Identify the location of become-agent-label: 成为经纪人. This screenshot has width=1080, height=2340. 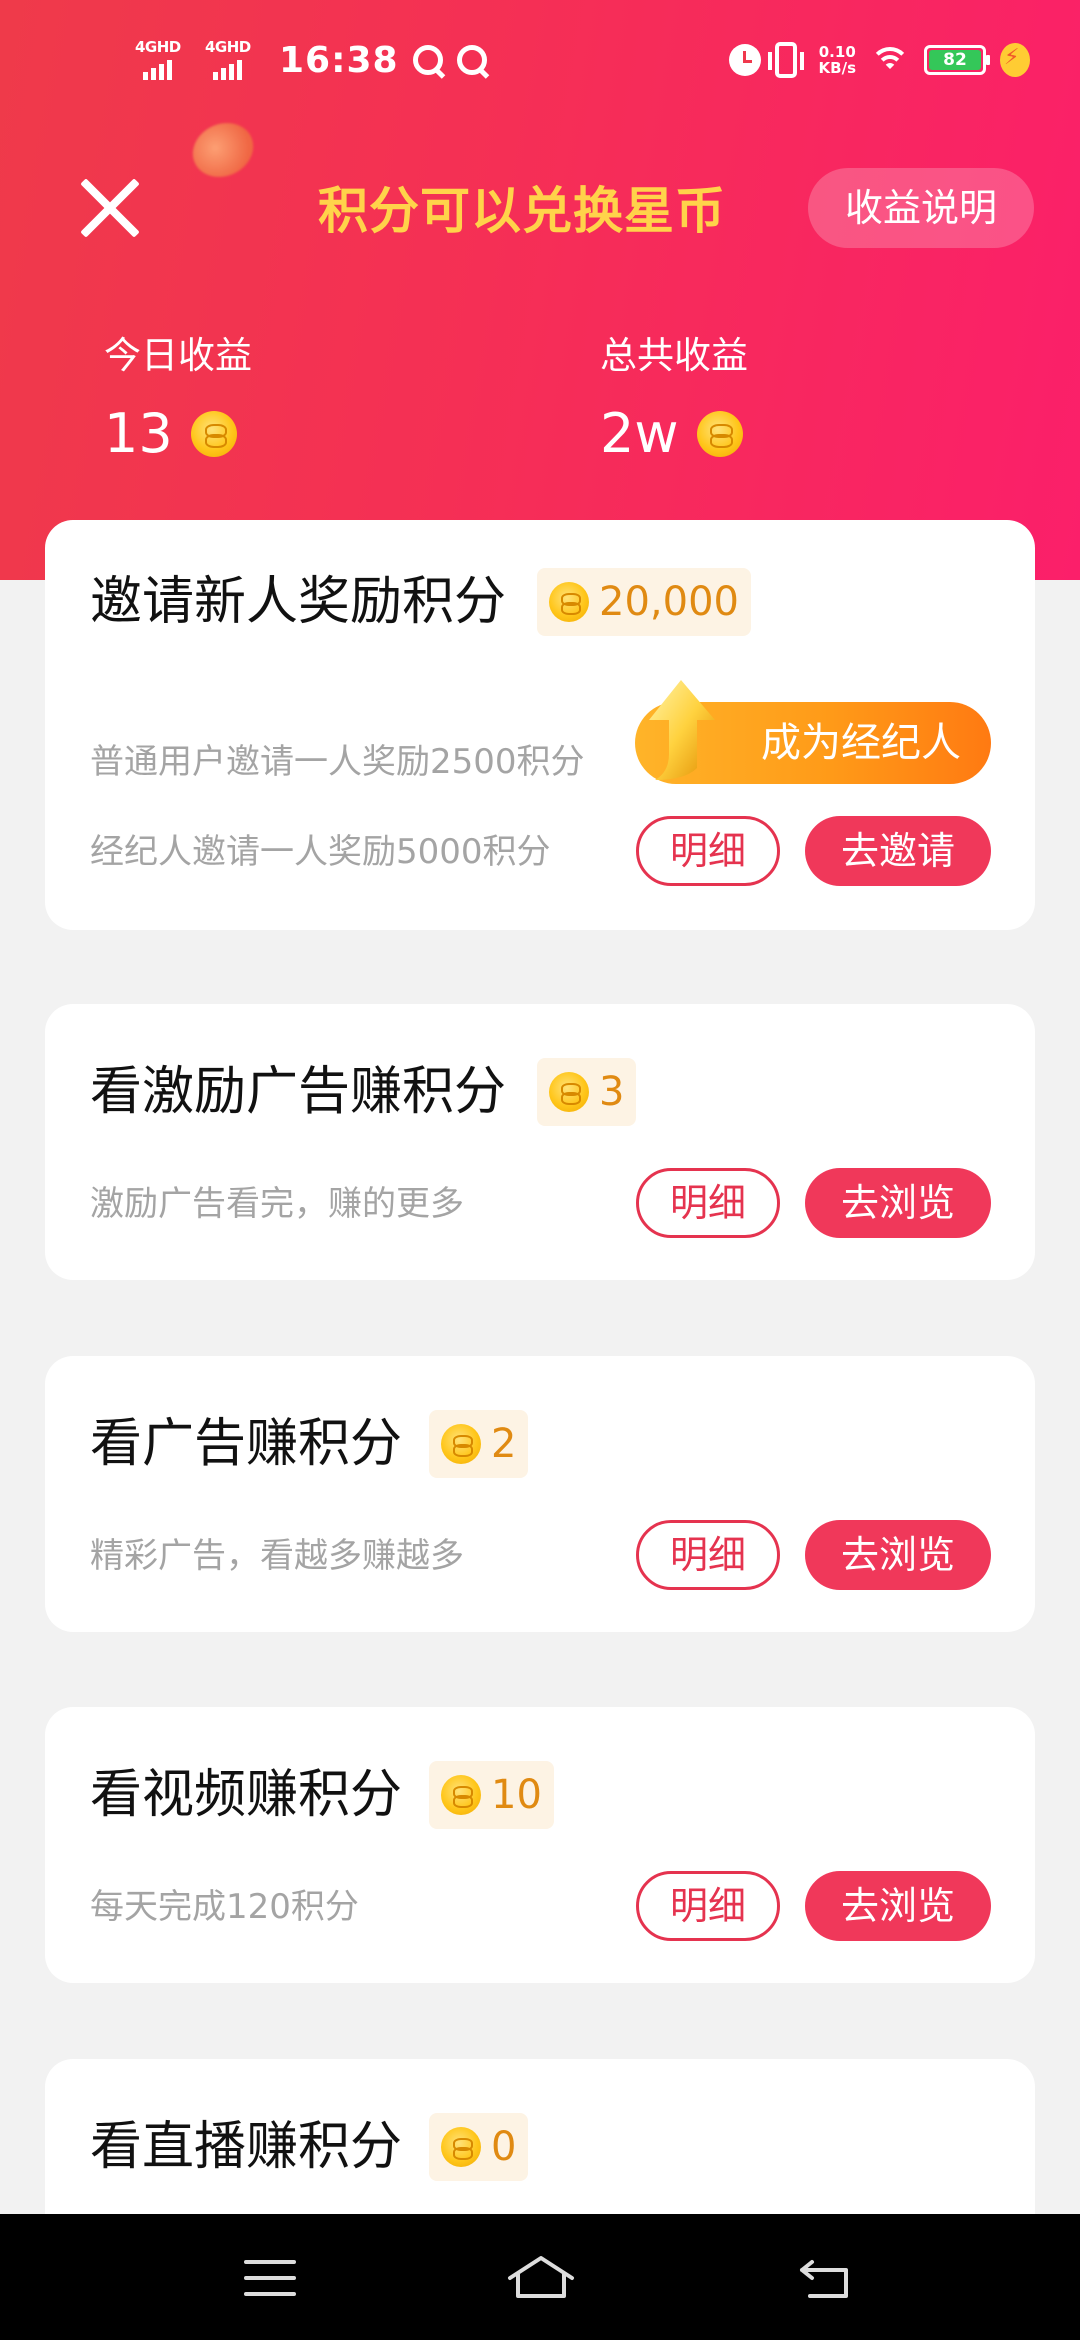
(861, 743).